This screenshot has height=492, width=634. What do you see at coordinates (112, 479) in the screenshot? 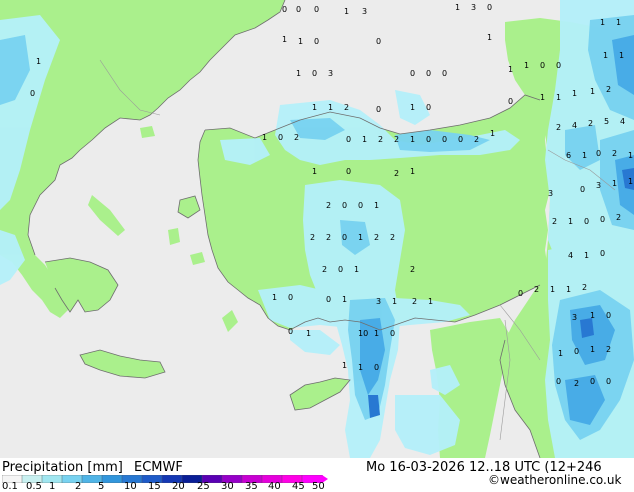
I see `legend-swatch` at bounding box center [112, 479].